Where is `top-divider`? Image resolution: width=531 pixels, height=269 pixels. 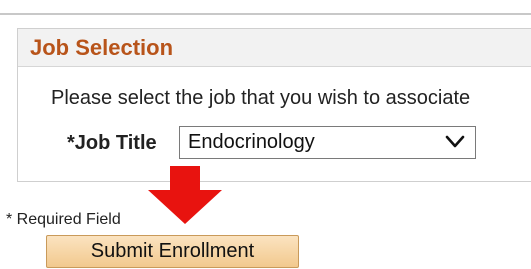 top-divider is located at coordinates (265, 14).